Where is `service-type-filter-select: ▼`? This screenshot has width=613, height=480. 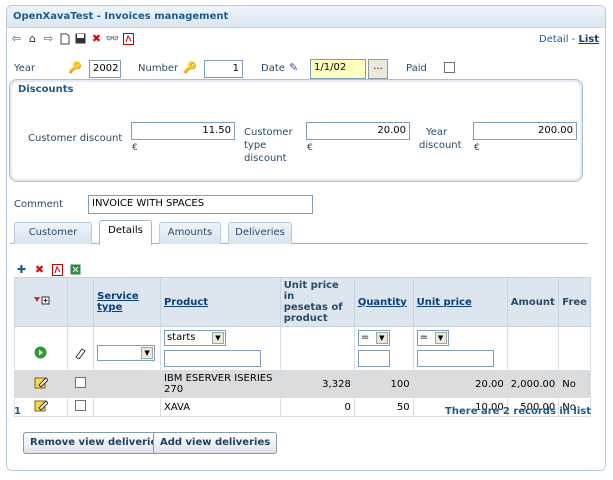
service-type-filter-select: ▼ is located at coordinates (126, 352).